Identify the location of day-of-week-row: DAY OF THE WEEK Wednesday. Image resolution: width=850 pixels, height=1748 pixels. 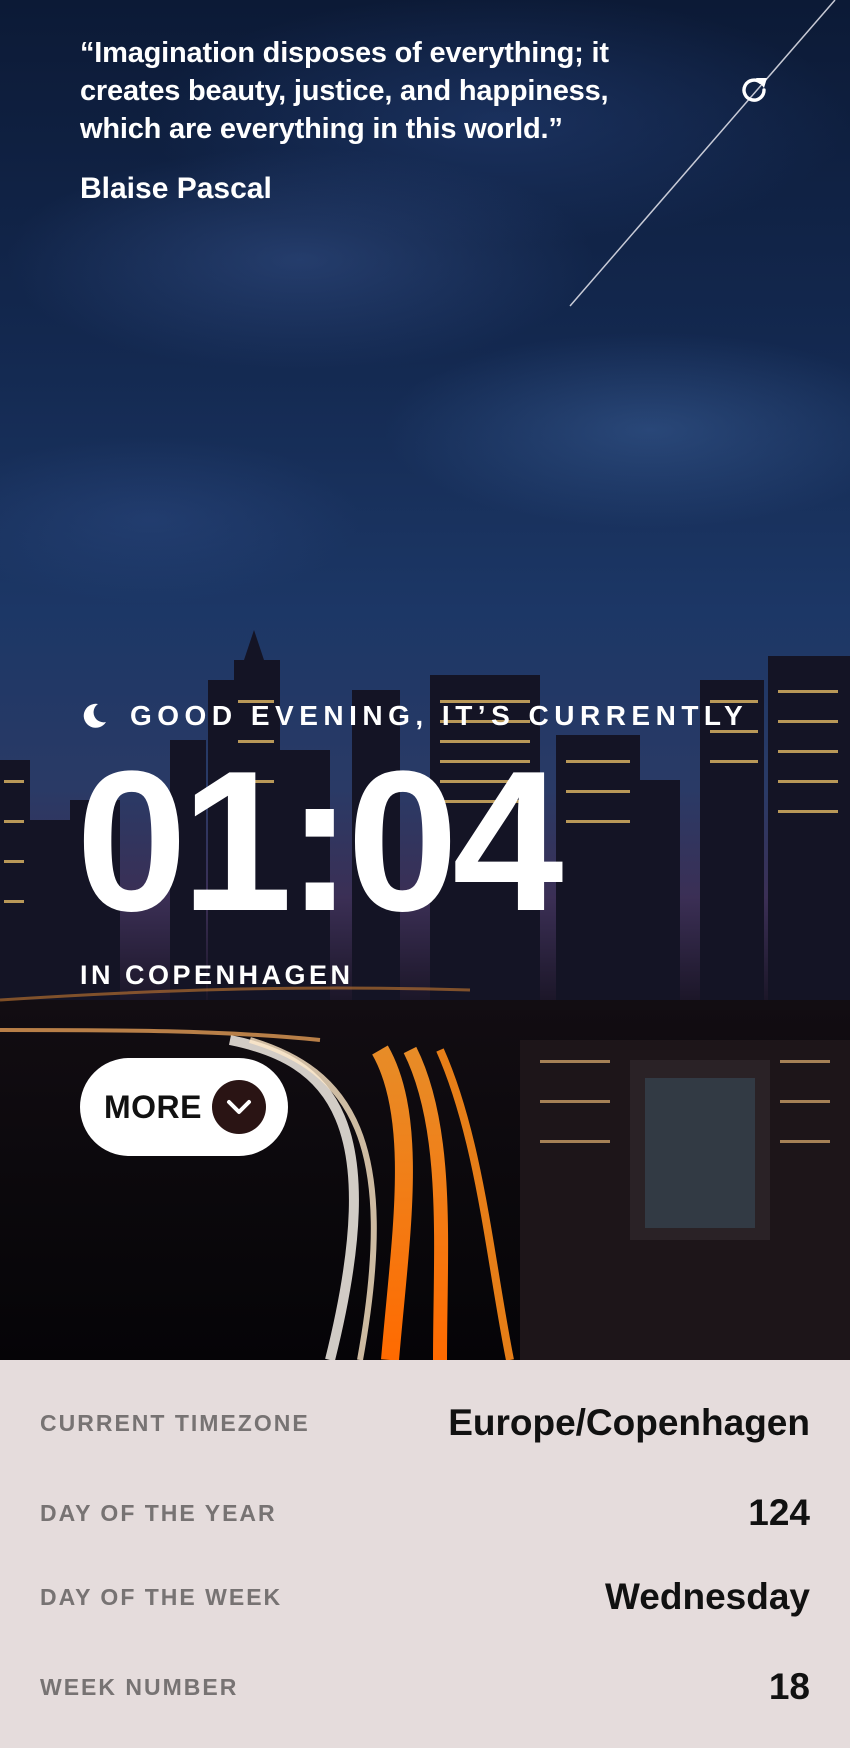
(425, 1597).